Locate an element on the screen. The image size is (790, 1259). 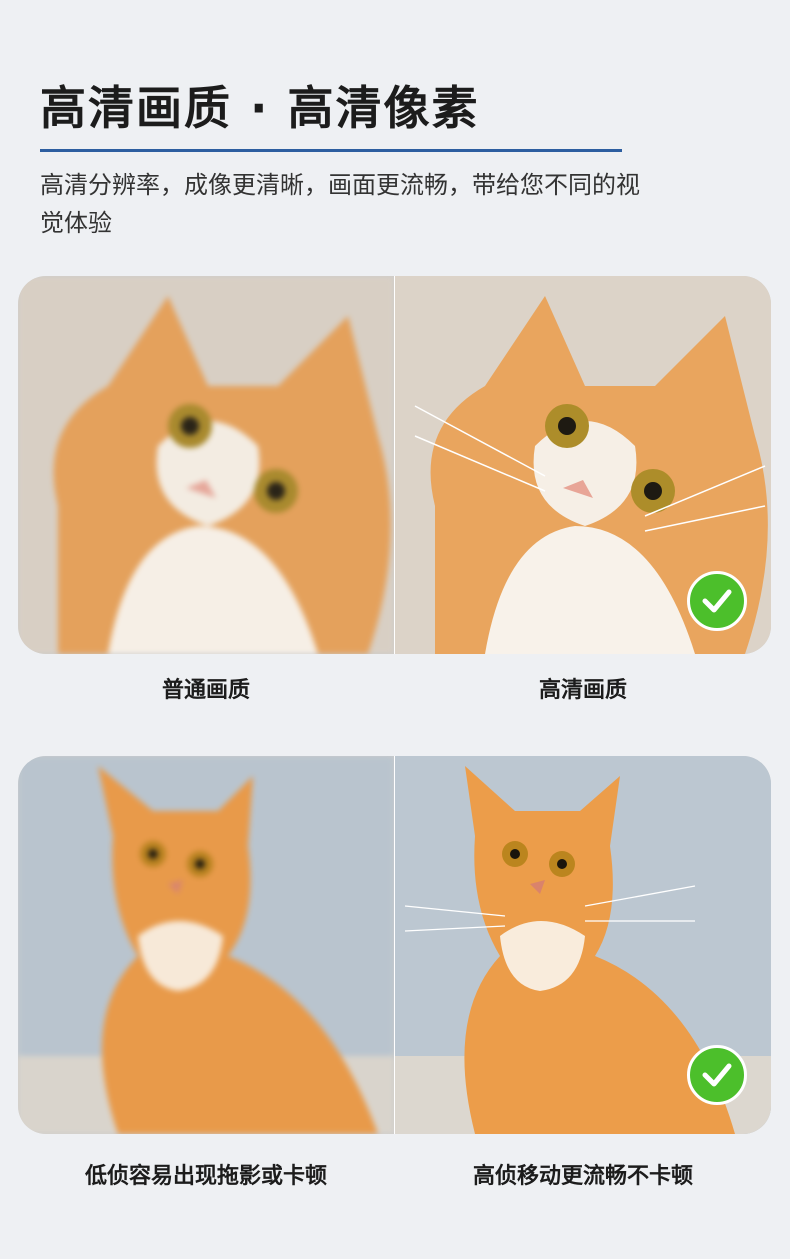
caption-high-framerate: 高侦移动更流畅不卡顿 is located at coordinates (582, 1176).